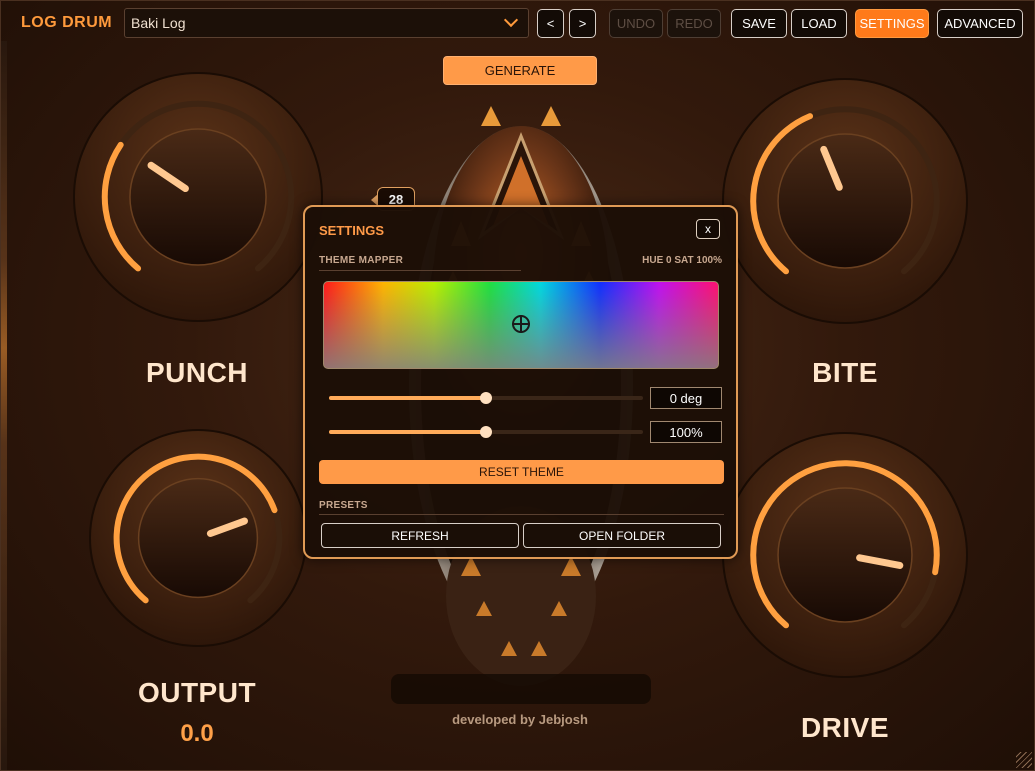  What do you see at coordinates (694, 23) in the screenshot?
I see `redo-button: REDO` at bounding box center [694, 23].